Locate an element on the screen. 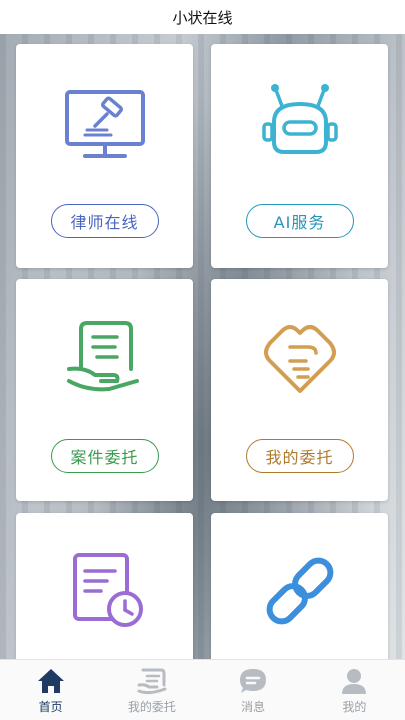 The height and width of the screenshot is (720, 405). document-clock-icon is located at coordinates (104, 591).